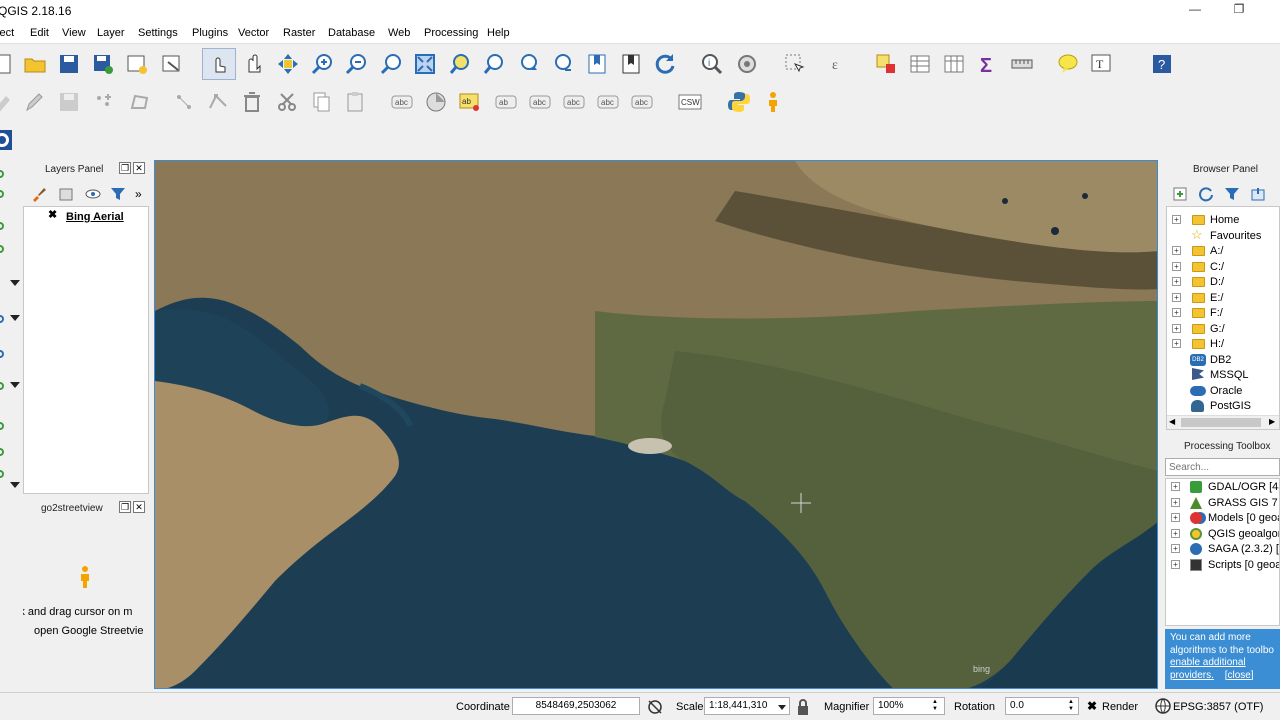  I want to click on save-layer-edits-icon, so click(69, 102).